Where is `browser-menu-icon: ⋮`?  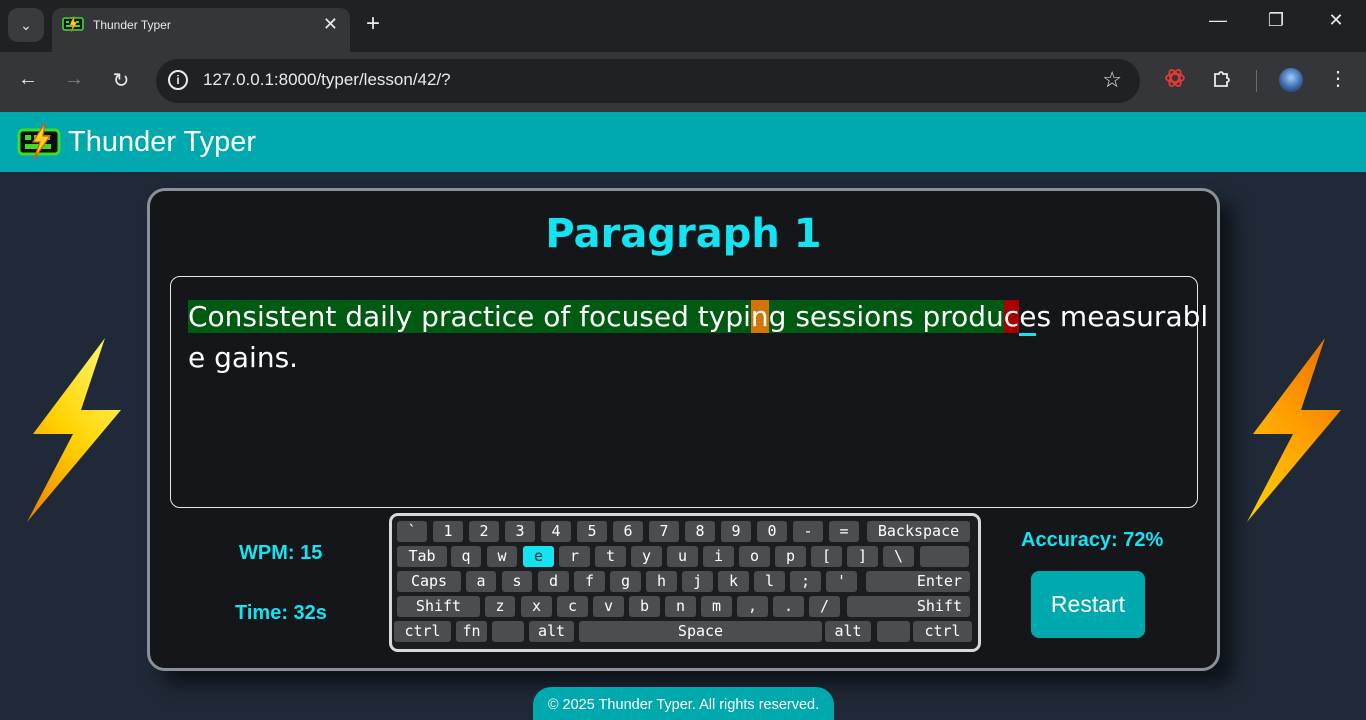
browser-menu-icon: ⋮ is located at coordinates (1338, 78).